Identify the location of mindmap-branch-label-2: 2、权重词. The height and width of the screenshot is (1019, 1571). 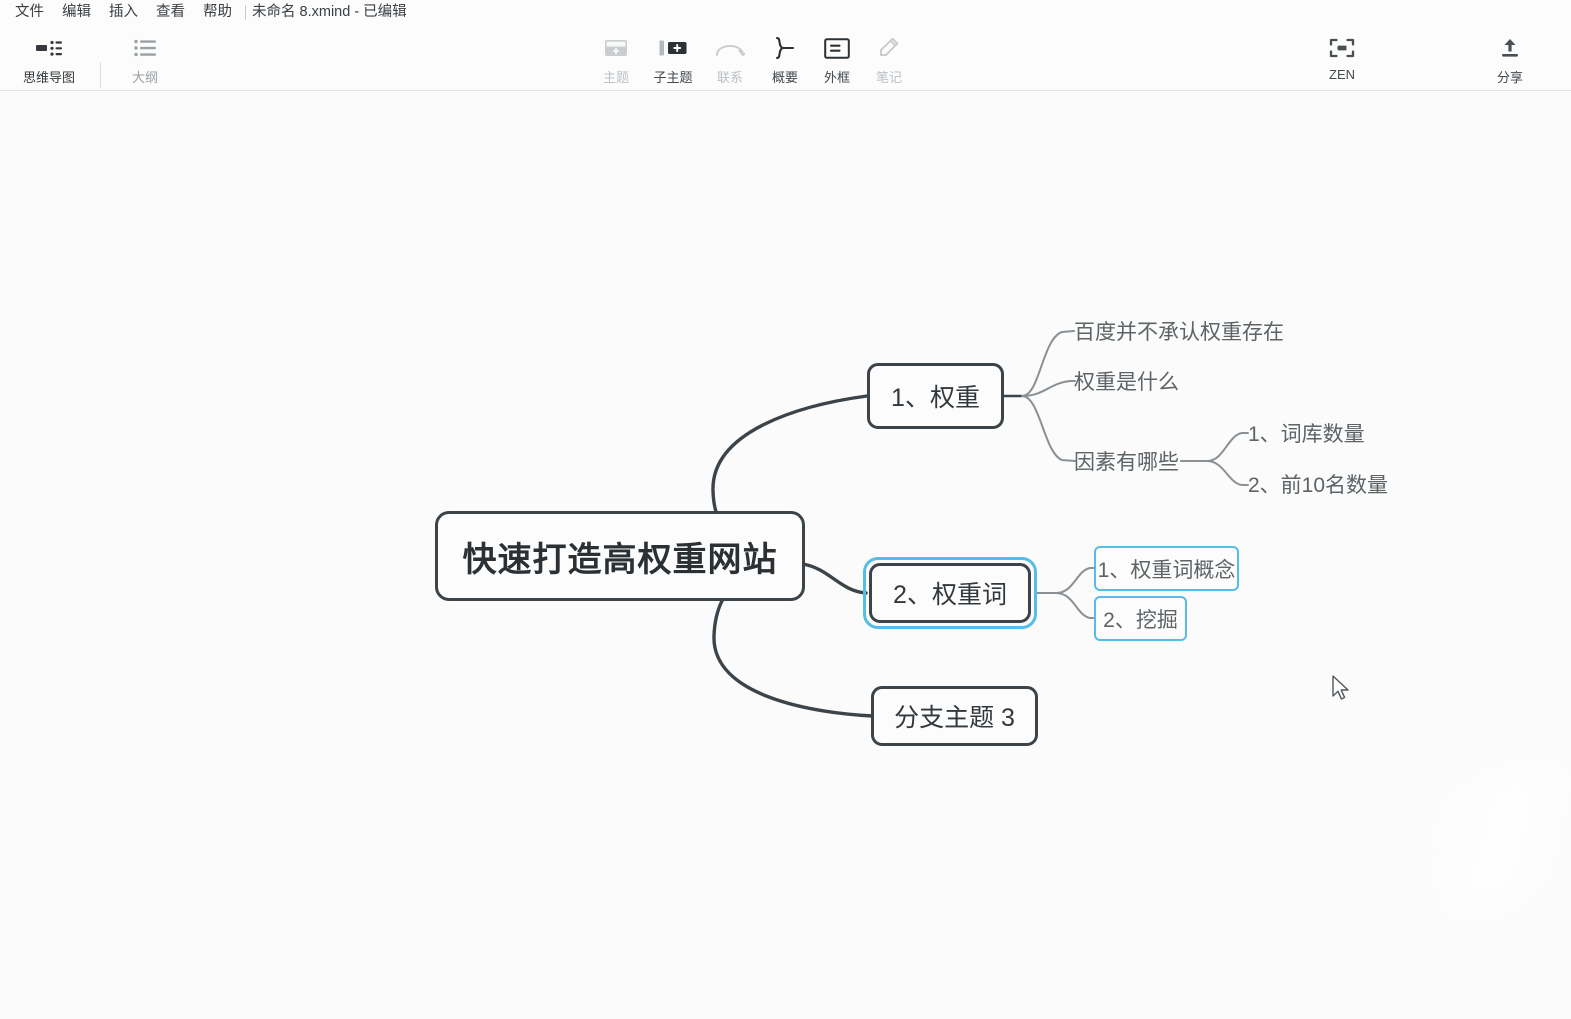
(950, 595).